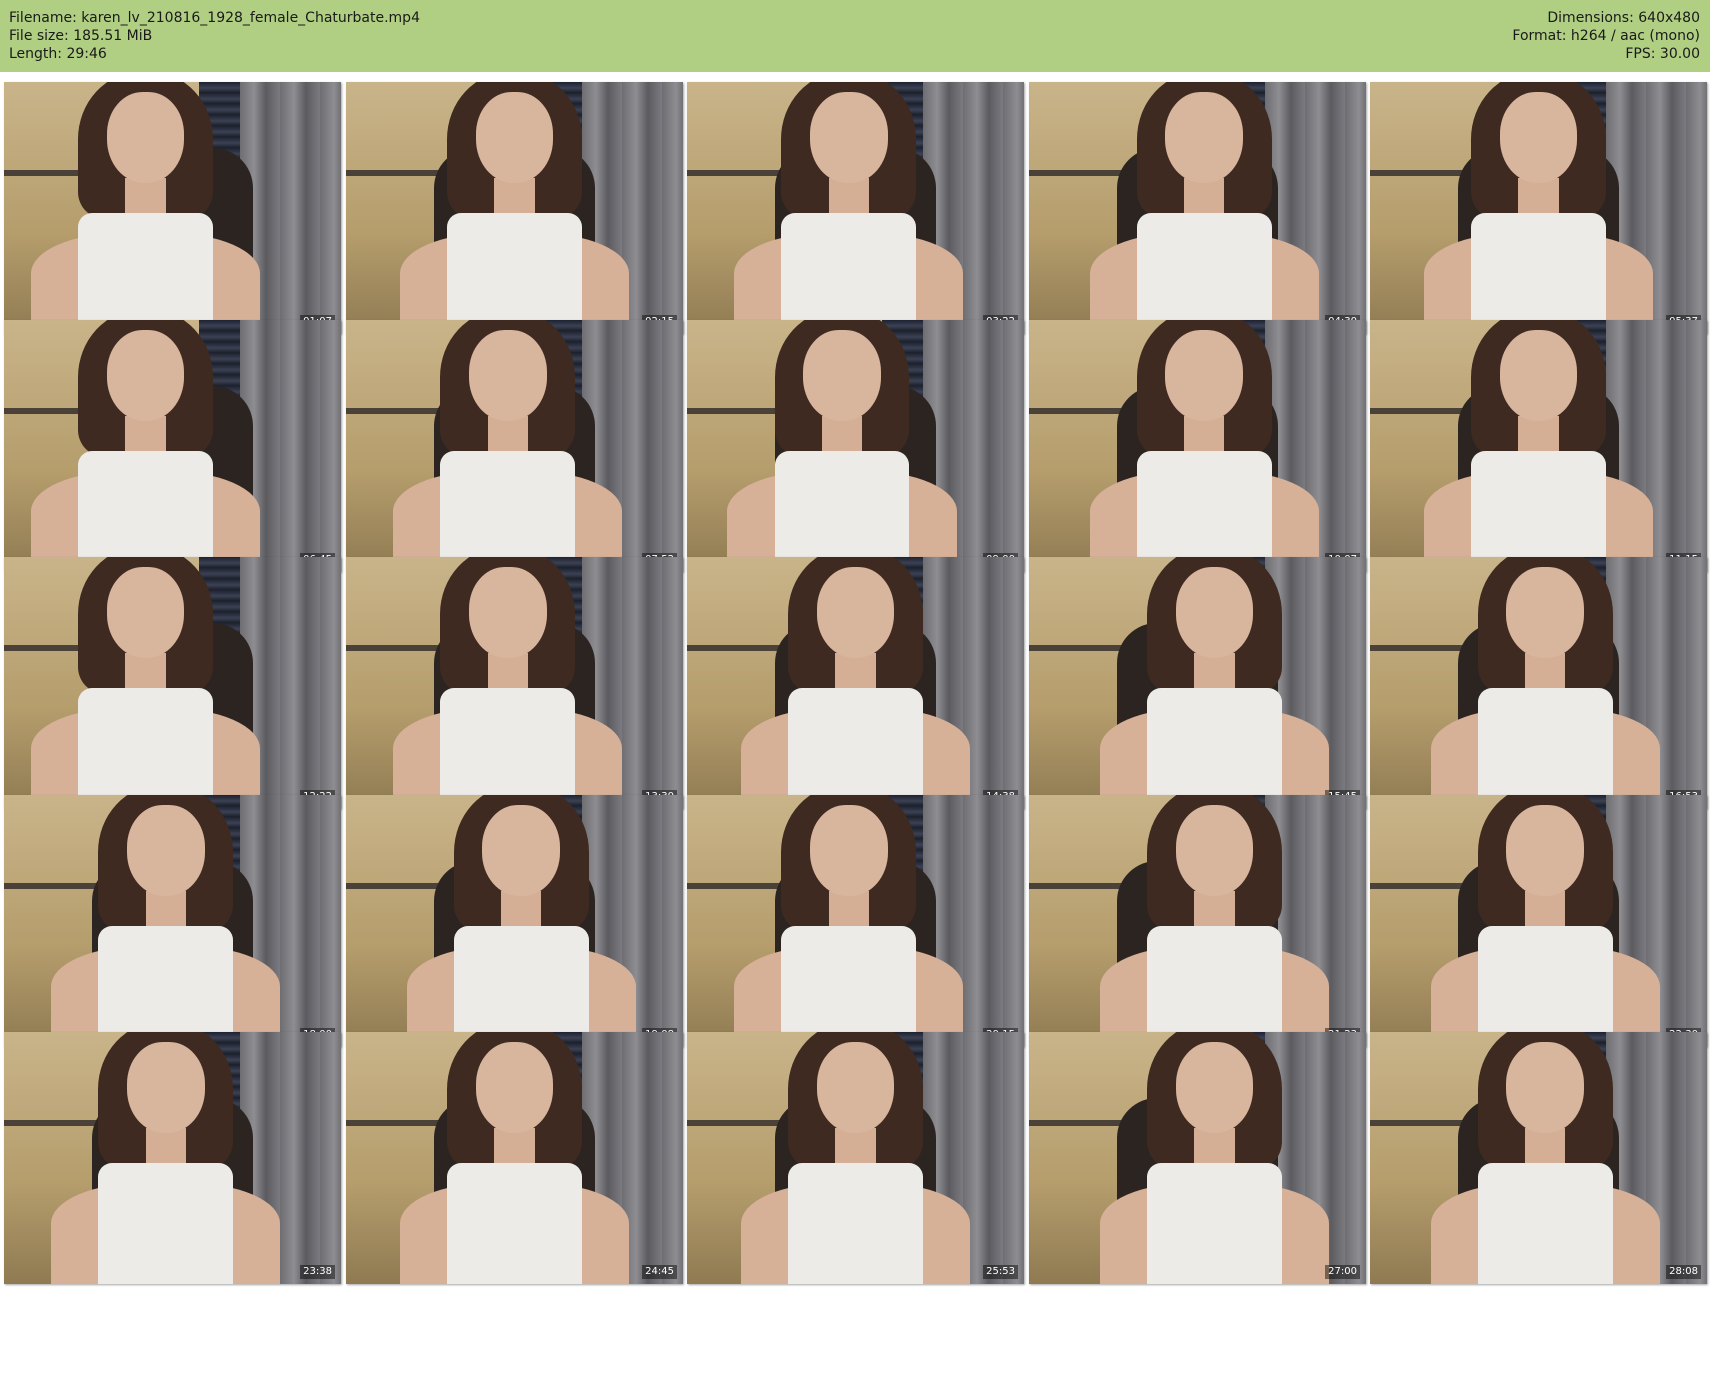  I want to click on video-thumbnail: 19:08, so click(514, 921).